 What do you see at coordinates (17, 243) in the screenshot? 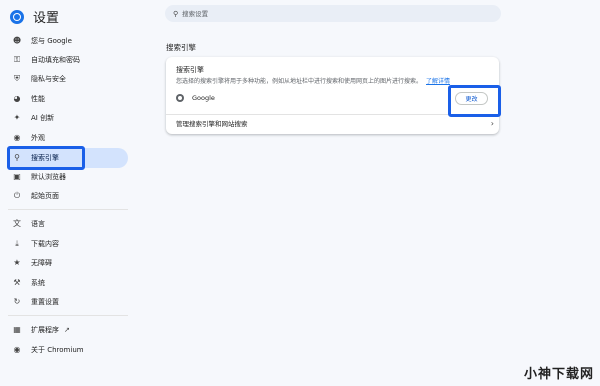
I see `download-icon: ⤓` at bounding box center [17, 243].